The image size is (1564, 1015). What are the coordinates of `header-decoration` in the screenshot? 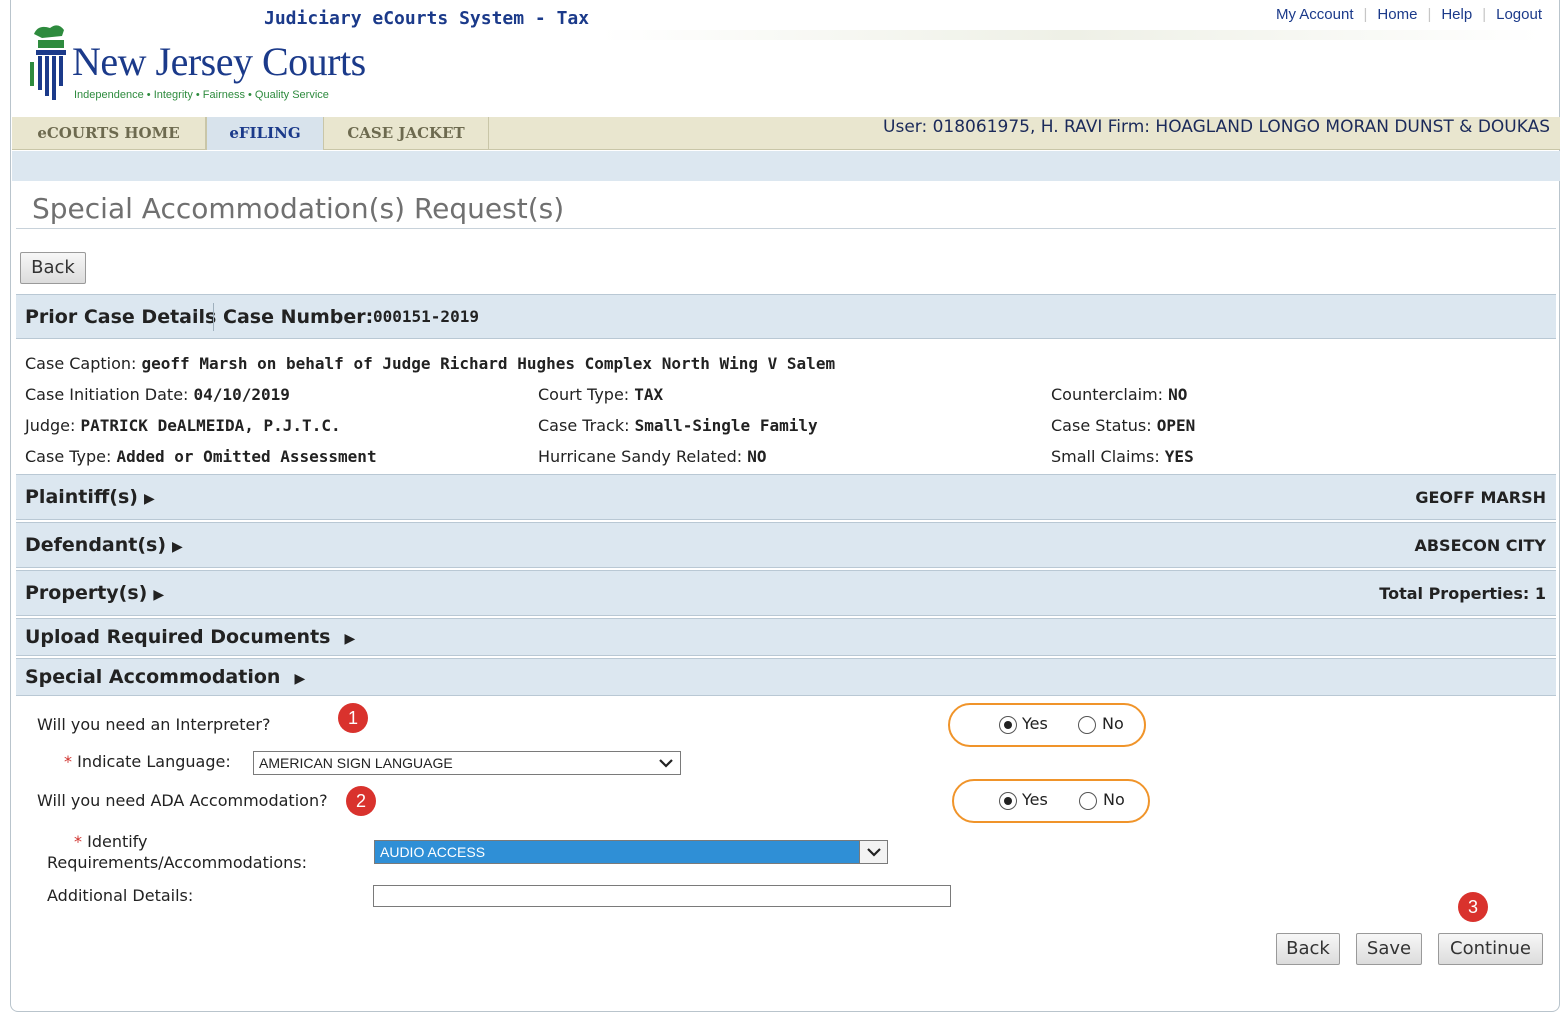 It's located at (1070, 35).